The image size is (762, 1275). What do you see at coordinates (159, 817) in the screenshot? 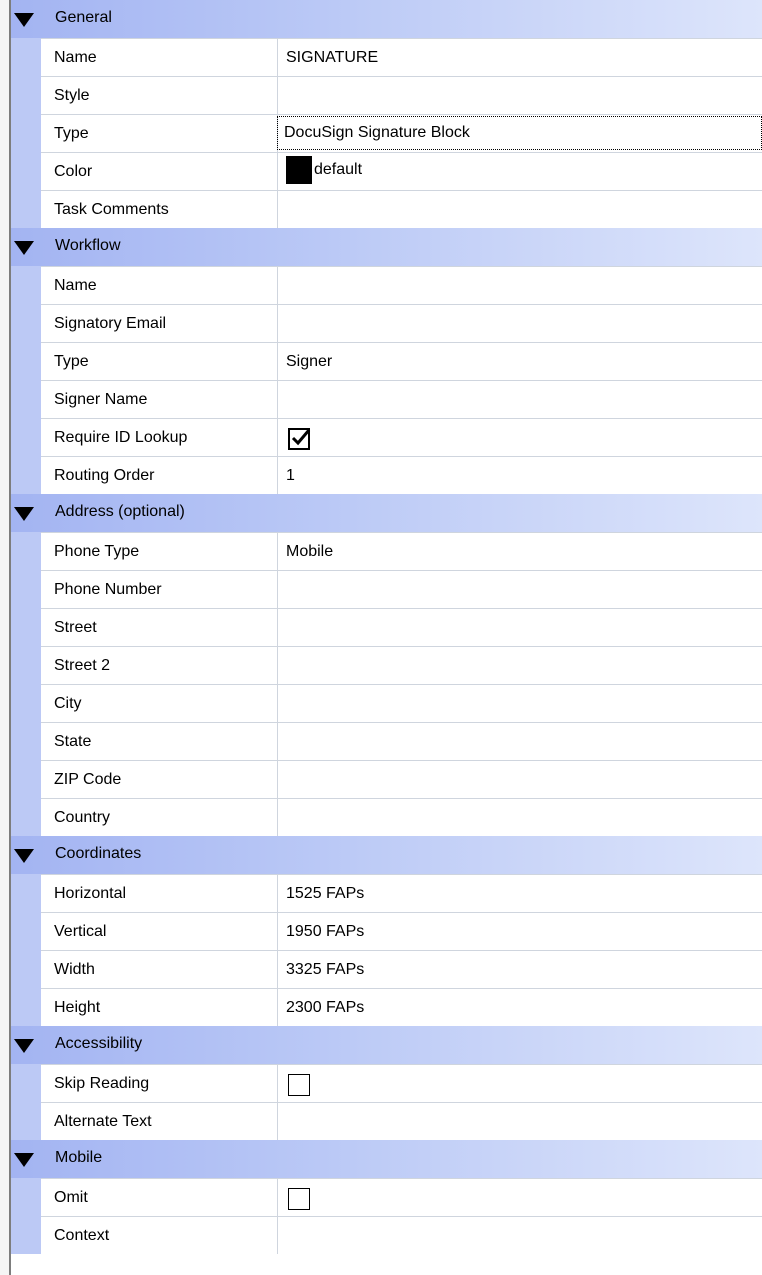
I see `property-name: Country` at bounding box center [159, 817].